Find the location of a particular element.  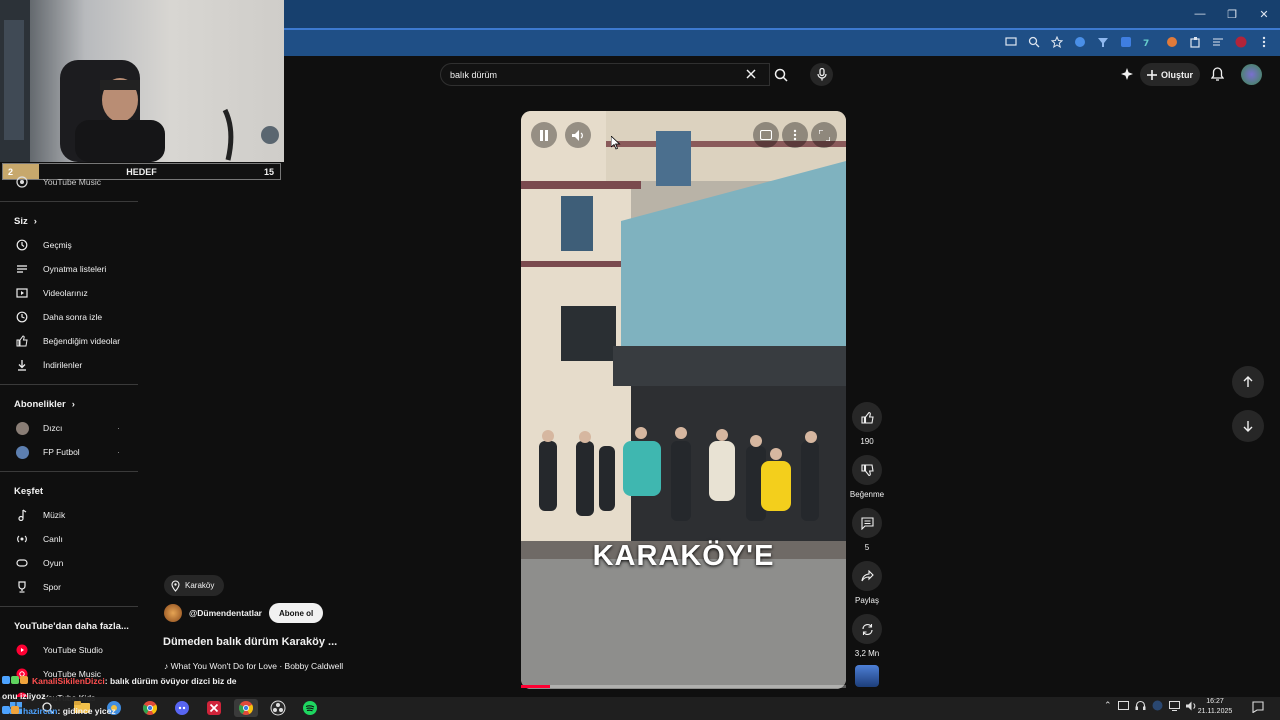

captions-icon is located at coordinates (766, 135).